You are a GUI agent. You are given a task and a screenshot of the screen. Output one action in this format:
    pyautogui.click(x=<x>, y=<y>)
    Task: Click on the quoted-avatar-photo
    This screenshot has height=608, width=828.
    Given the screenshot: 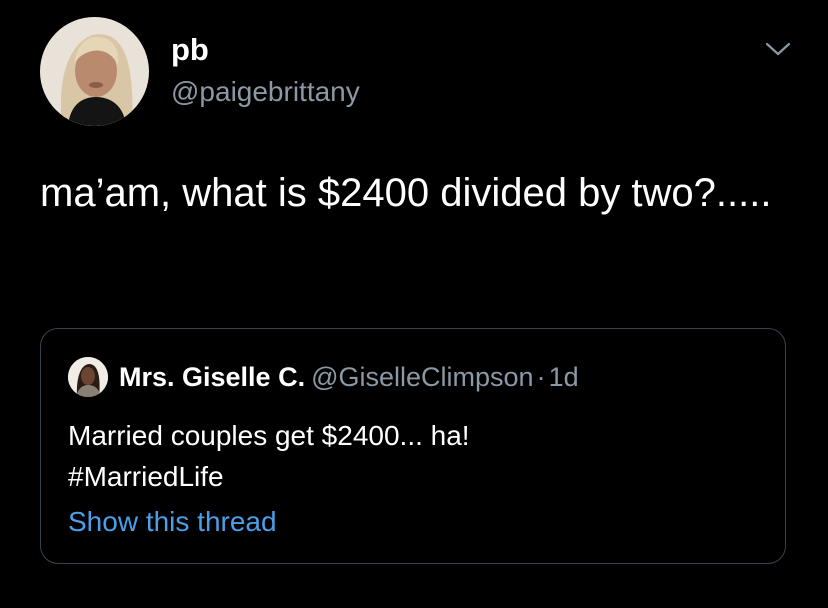 What is the action you would take?
    pyautogui.click(x=88, y=377)
    